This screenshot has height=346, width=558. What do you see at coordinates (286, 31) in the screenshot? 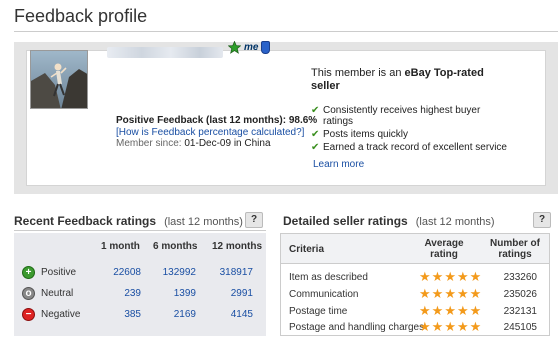
I see `title-divider` at bounding box center [286, 31].